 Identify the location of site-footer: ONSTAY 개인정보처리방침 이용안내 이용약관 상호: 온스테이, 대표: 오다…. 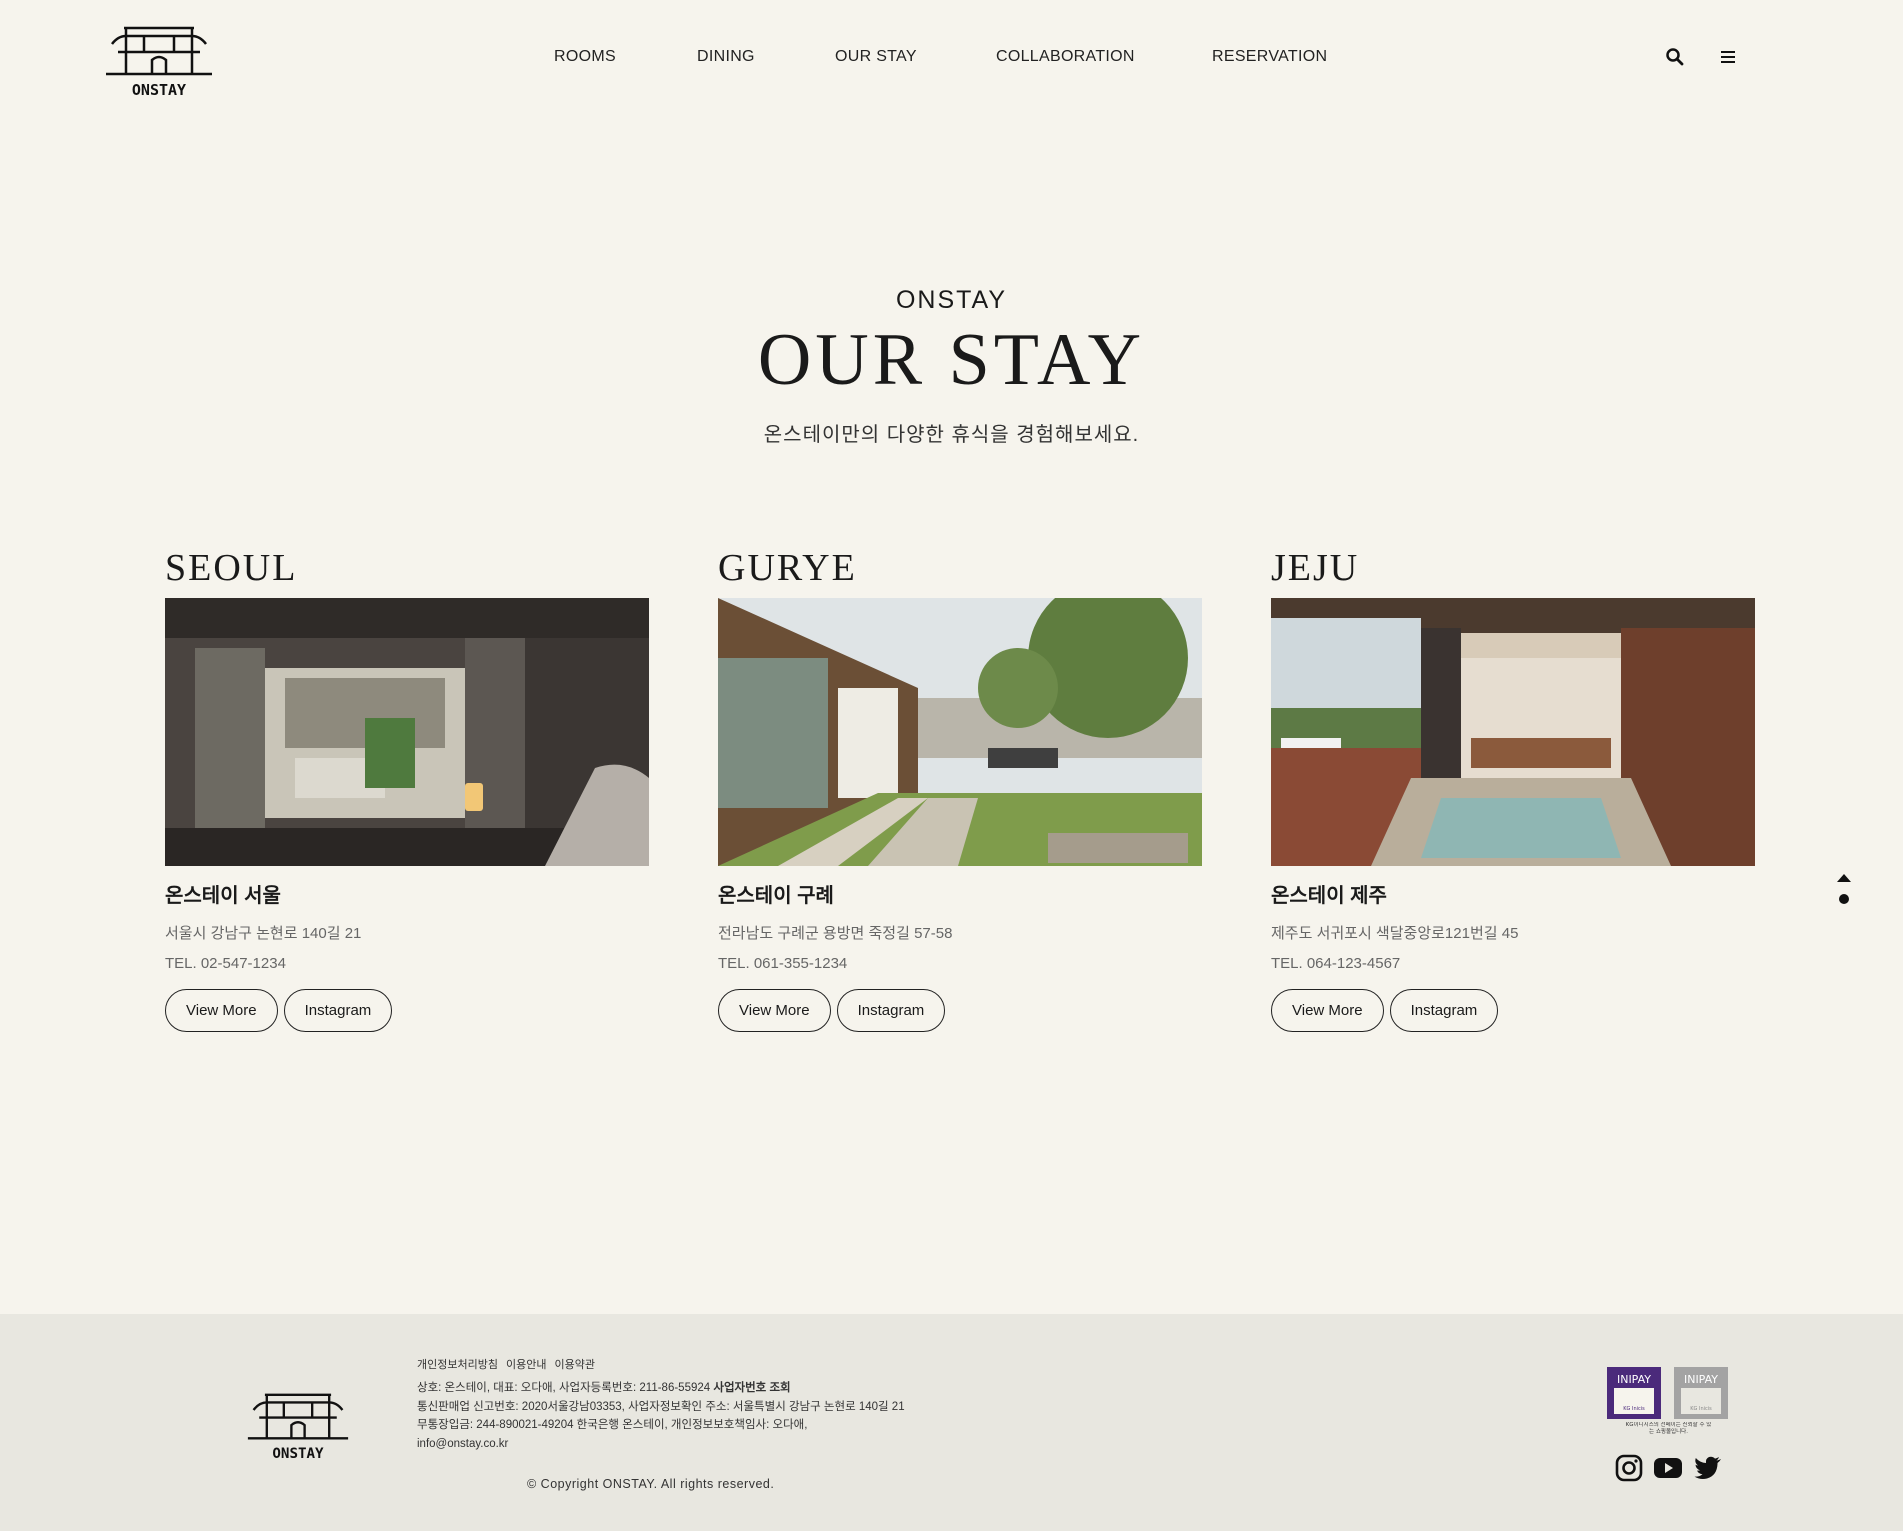
(951, 1422).